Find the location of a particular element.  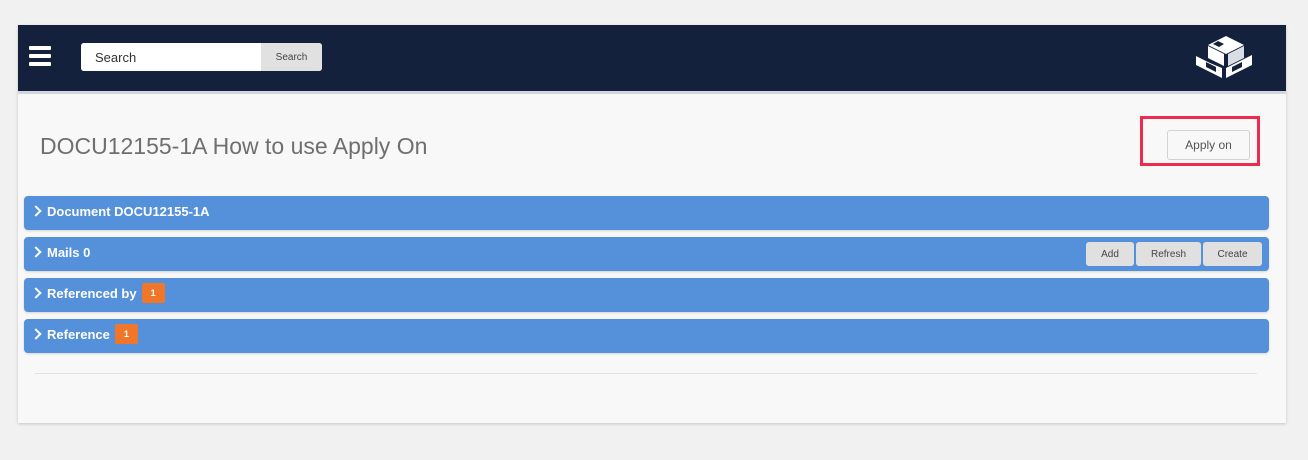

panel-reference-header: Reference 1 is located at coordinates (84, 334).